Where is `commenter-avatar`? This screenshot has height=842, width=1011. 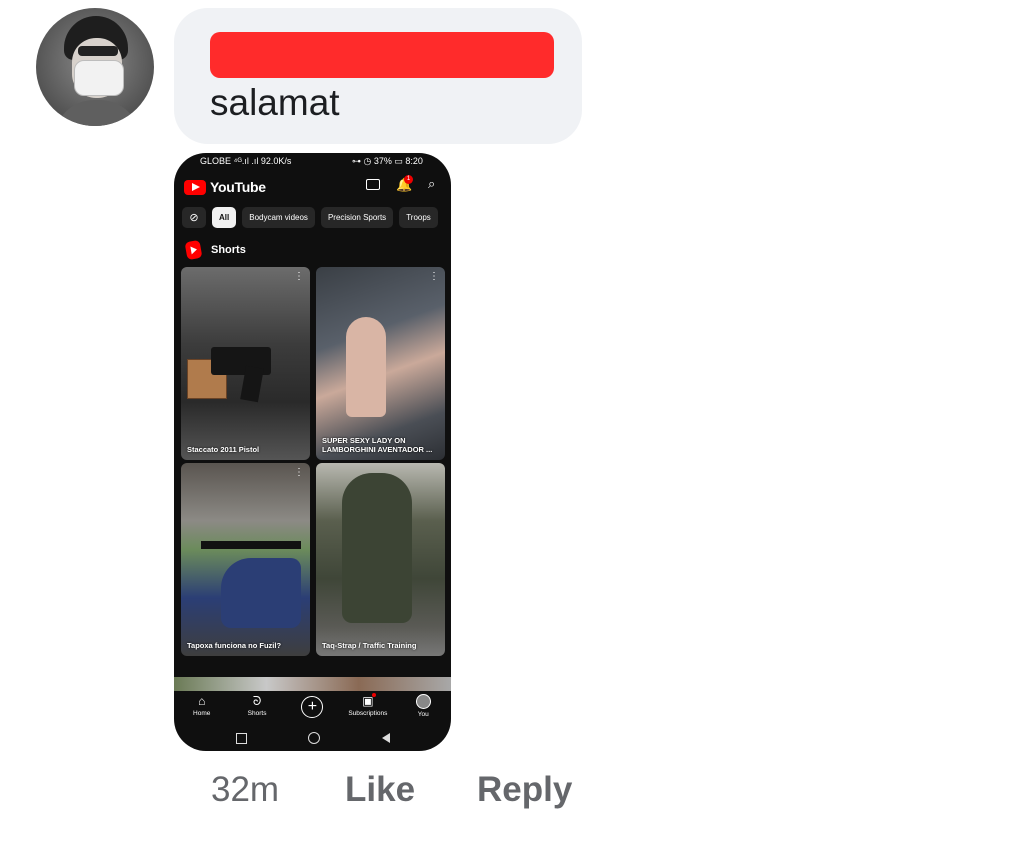
commenter-avatar is located at coordinates (95, 67).